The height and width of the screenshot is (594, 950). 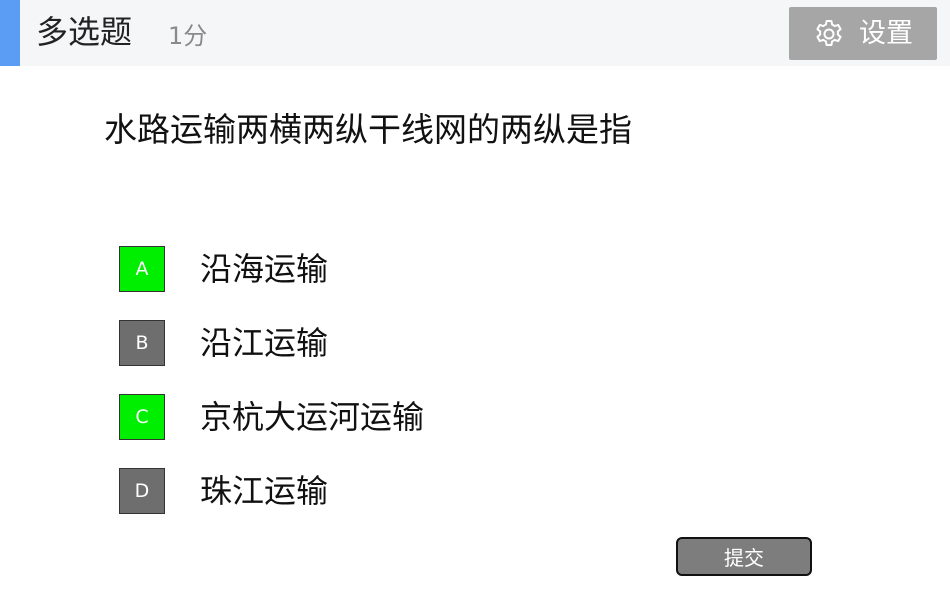 What do you see at coordinates (475, 33) in the screenshot?
I see `question-header: 多选题 1分 设置` at bounding box center [475, 33].